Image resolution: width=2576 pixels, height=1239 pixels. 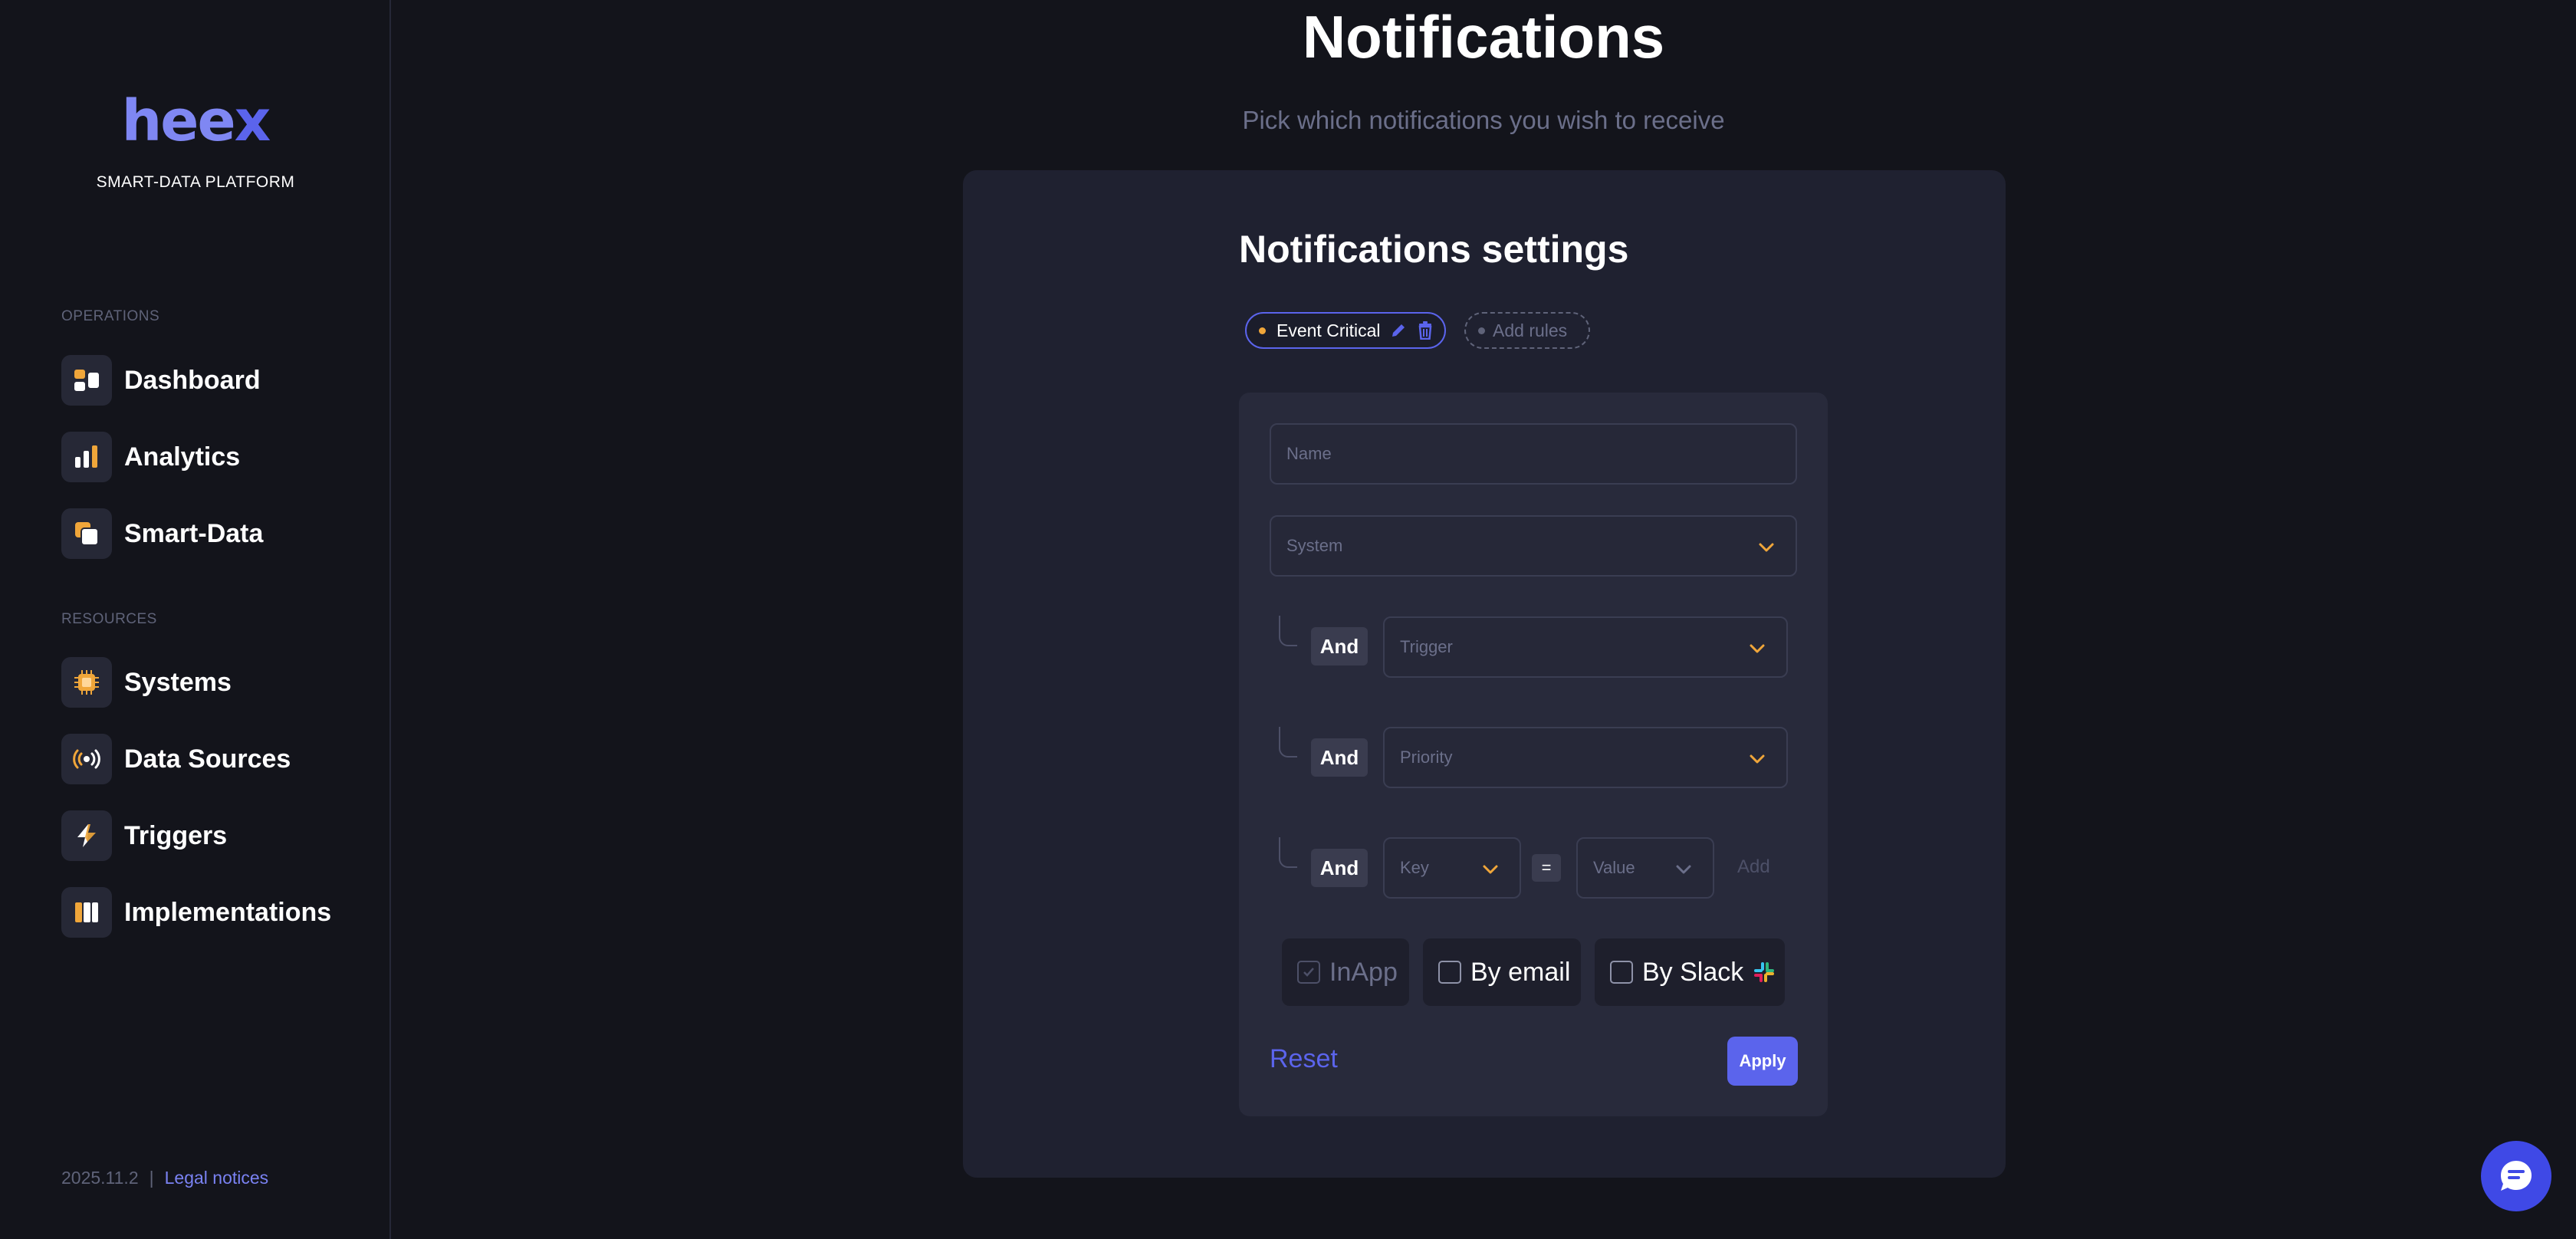 I want to click on sidebar-item-smart-data: Smart-Data, so click(x=162, y=533).